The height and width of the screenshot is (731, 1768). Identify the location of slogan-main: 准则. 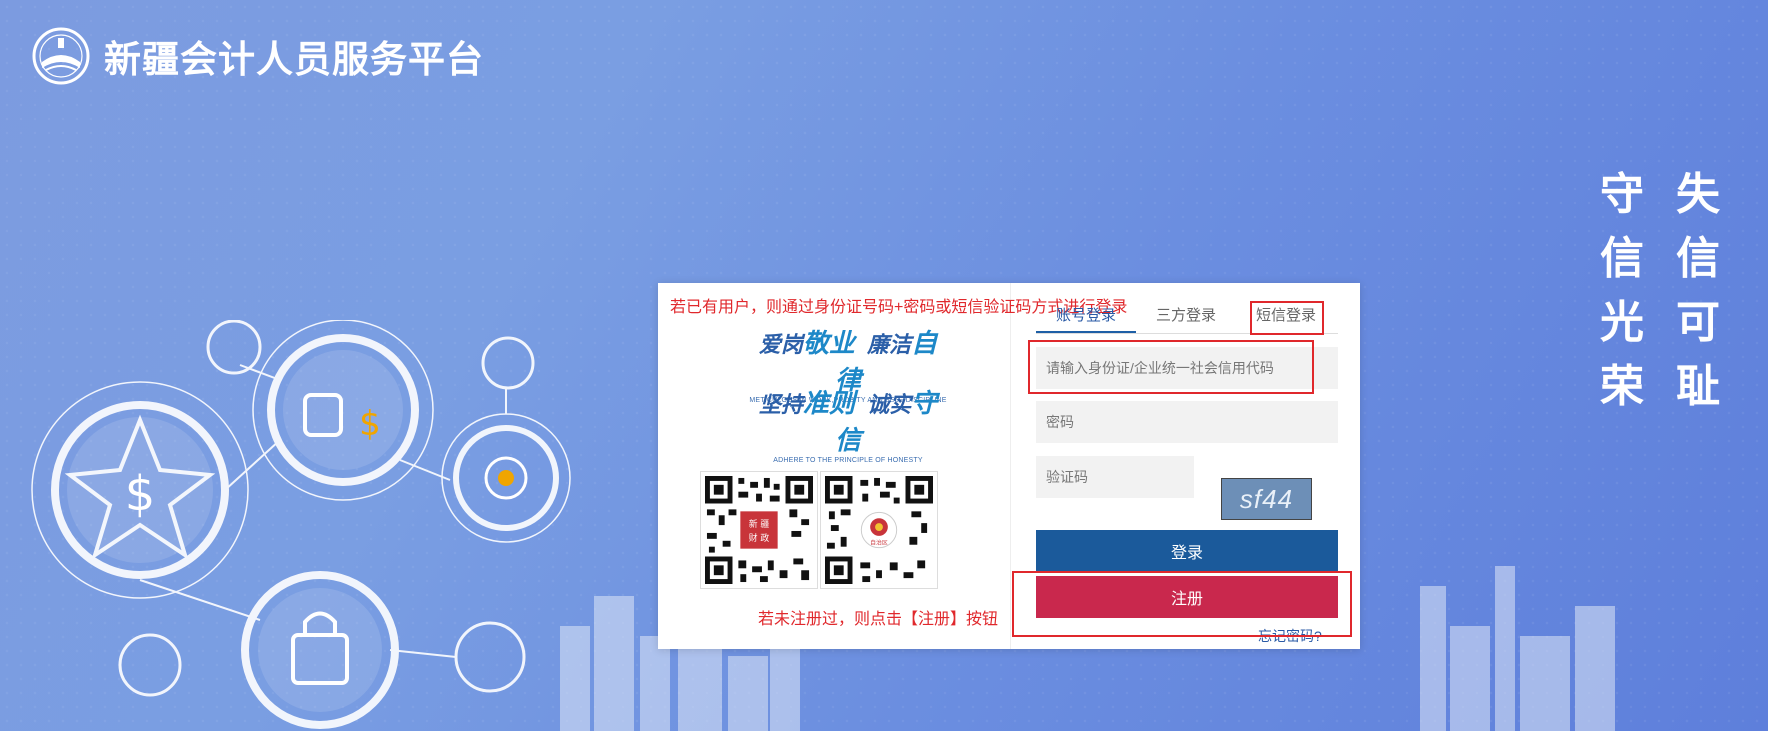
(828, 403).